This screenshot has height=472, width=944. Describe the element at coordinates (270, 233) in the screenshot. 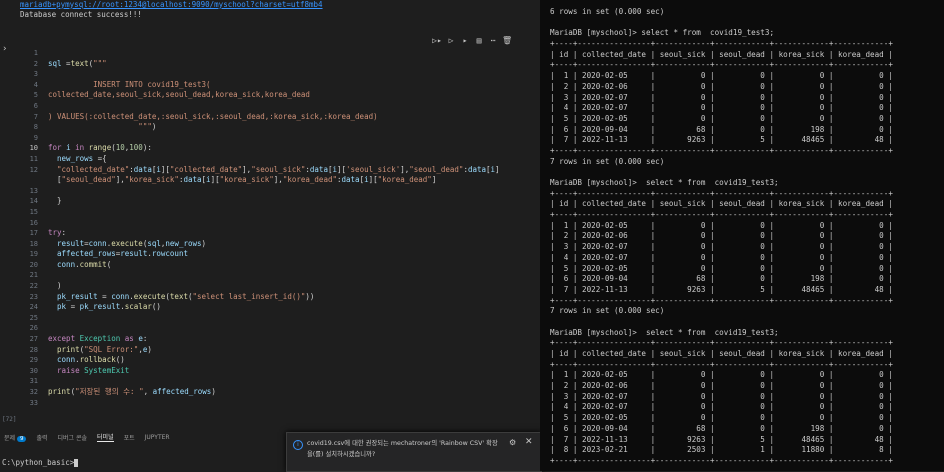

I see `code-line: 17 try:` at that location.